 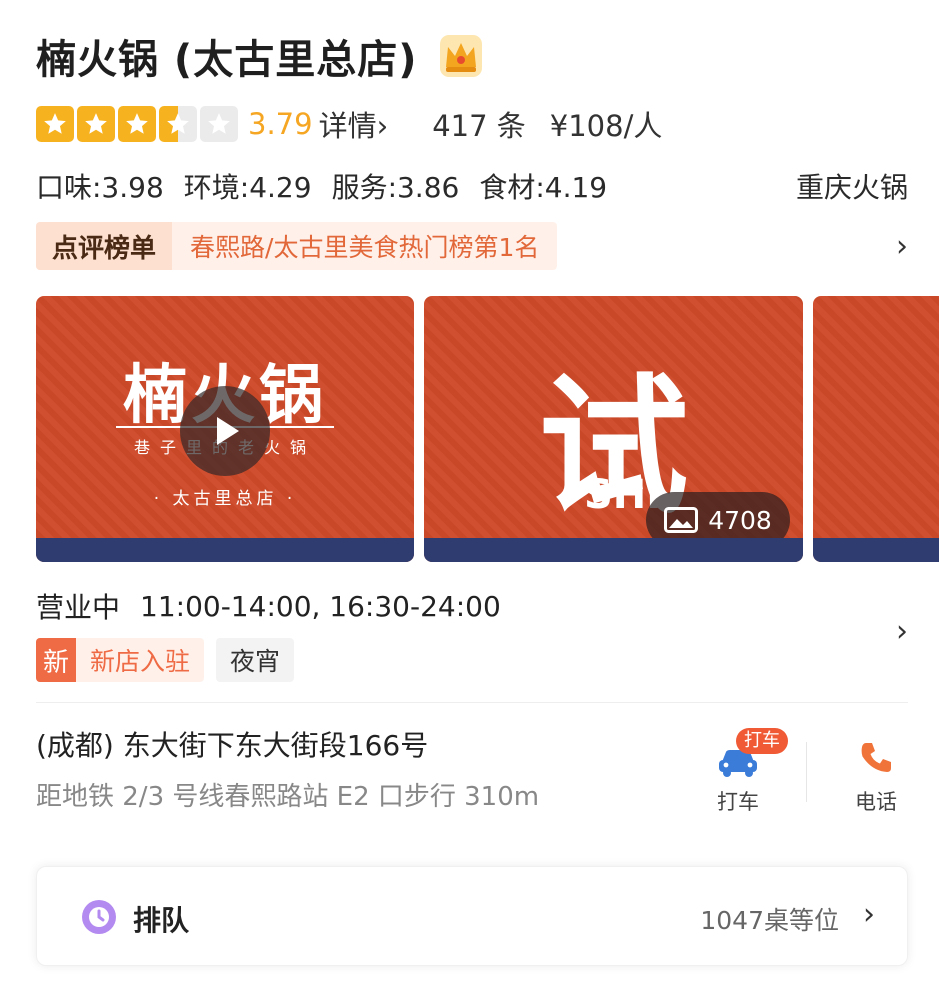 I want to click on rank-row: 点评榜单 春熙路/太古里美食热门榜第1名 ›, so click(x=472, y=246).